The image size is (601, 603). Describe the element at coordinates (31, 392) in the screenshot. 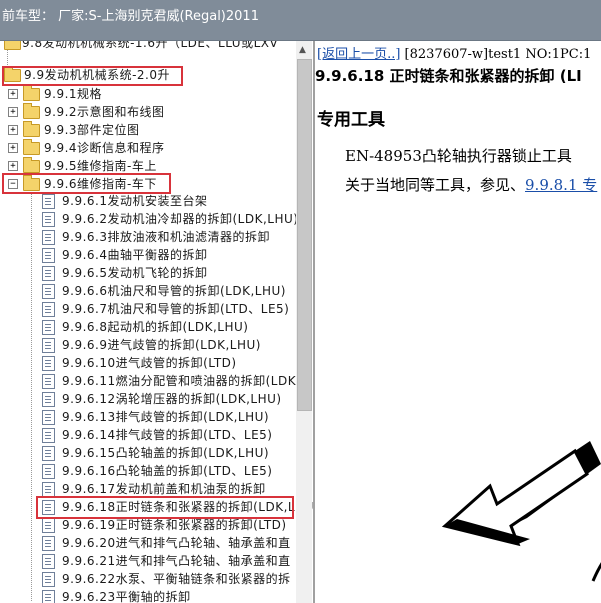

I see `tree-guide-line` at that location.